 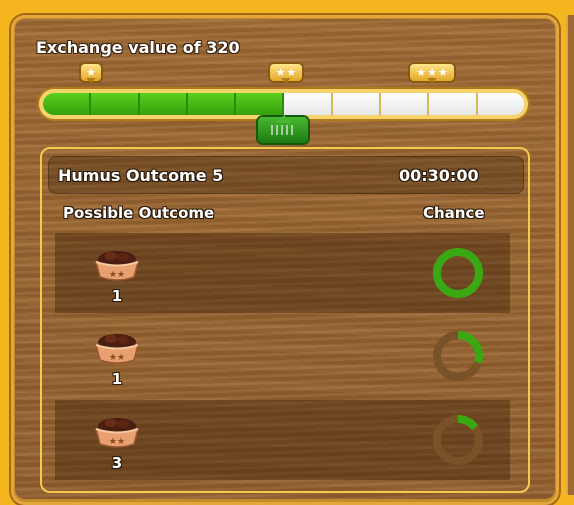 What do you see at coordinates (138, 47) in the screenshot?
I see `exchange-value-title: Exchange value of 320` at bounding box center [138, 47].